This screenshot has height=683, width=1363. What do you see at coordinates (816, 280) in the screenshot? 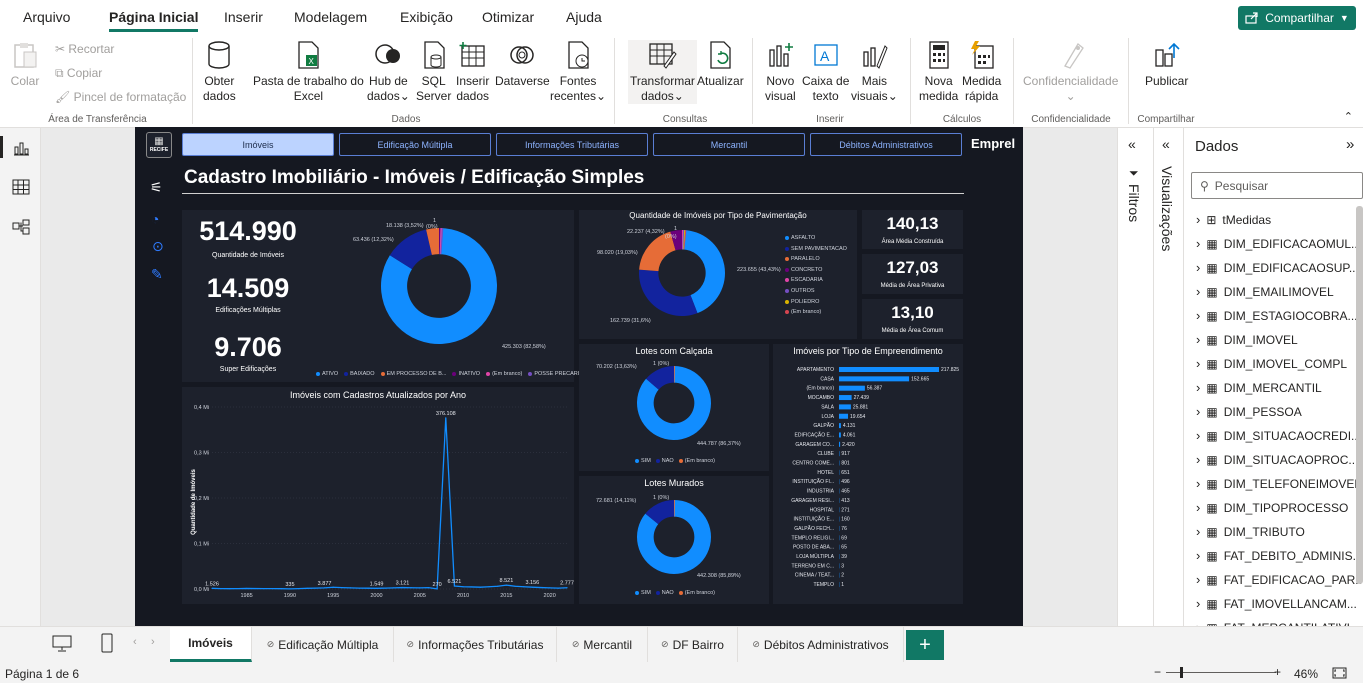
I see `legend-item: ESCADARIA` at bounding box center [816, 280].